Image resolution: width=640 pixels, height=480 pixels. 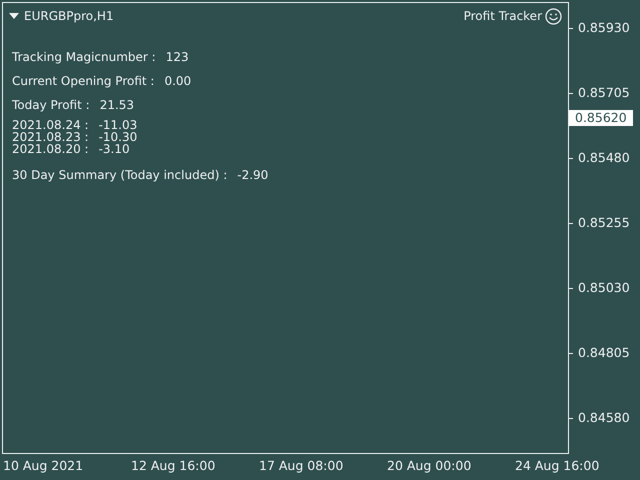 I want to click on date-label: 2021.08.20 :, so click(x=50, y=149).